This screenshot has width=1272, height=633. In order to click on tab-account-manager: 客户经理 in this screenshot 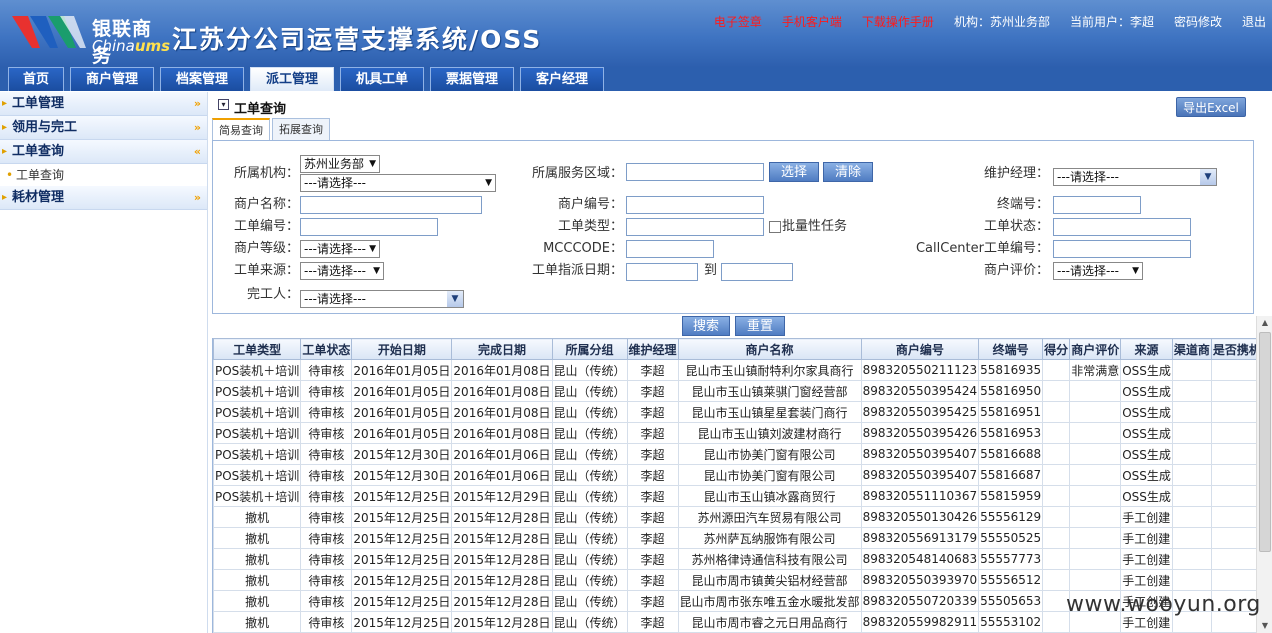, I will do `click(562, 79)`.